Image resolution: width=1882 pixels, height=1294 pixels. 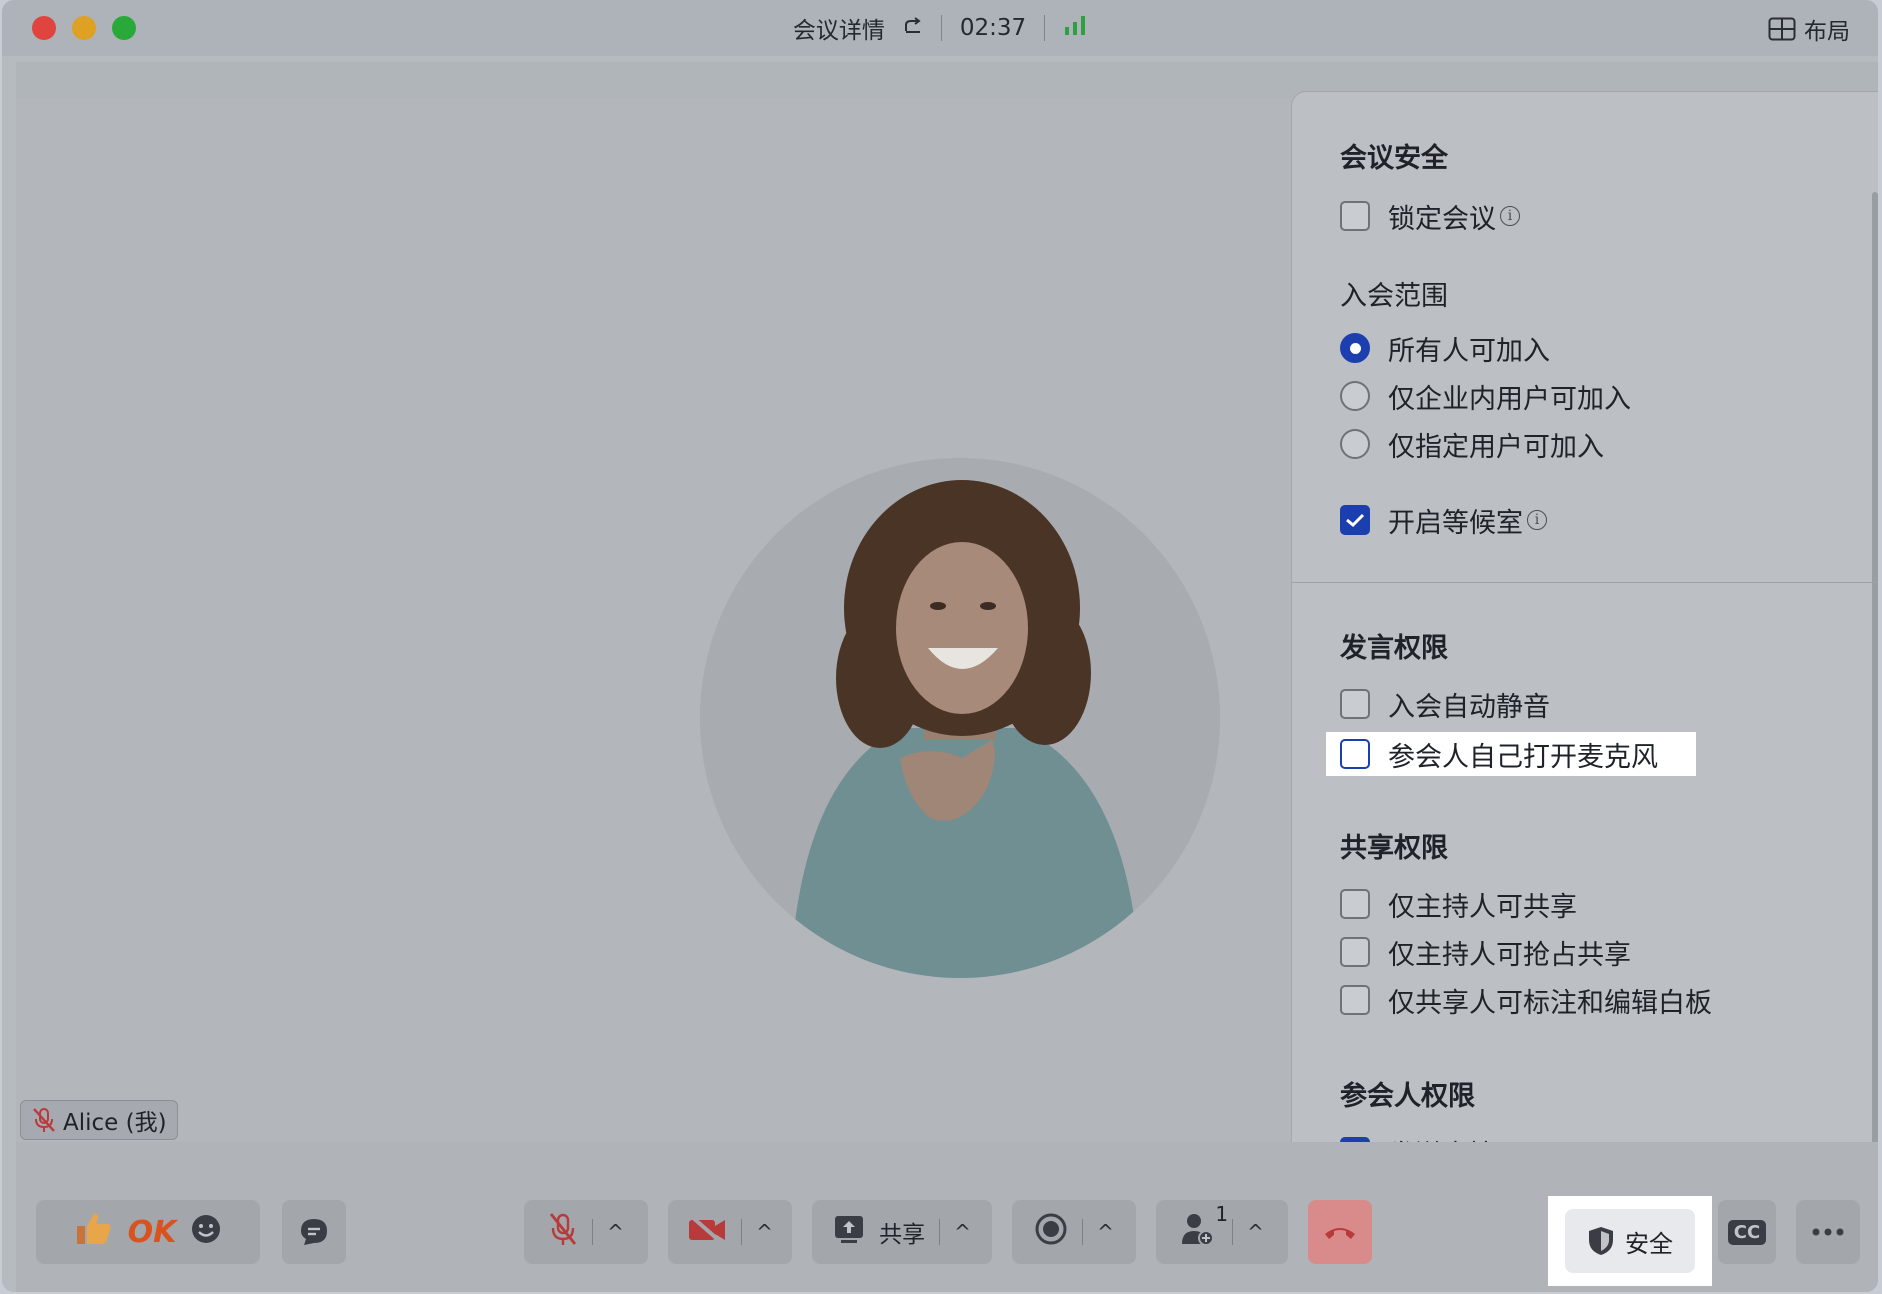 I want to click on closed-captions-icon: CC, so click(x=1747, y=1232).